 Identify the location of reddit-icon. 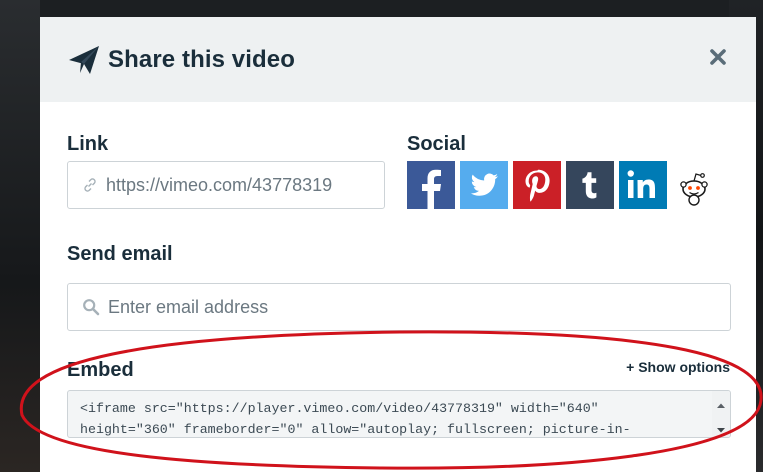
(694, 189).